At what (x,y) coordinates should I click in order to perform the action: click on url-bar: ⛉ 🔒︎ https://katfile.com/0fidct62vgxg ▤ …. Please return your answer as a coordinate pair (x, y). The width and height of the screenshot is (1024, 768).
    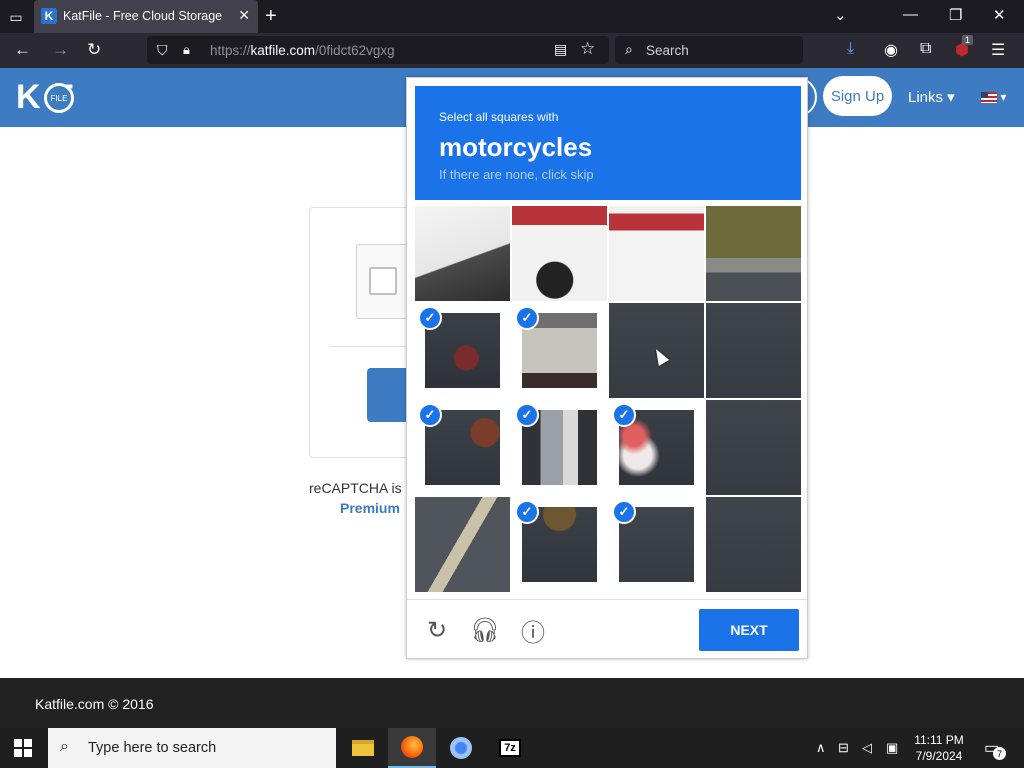
    Looking at the image, I should click on (378, 50).